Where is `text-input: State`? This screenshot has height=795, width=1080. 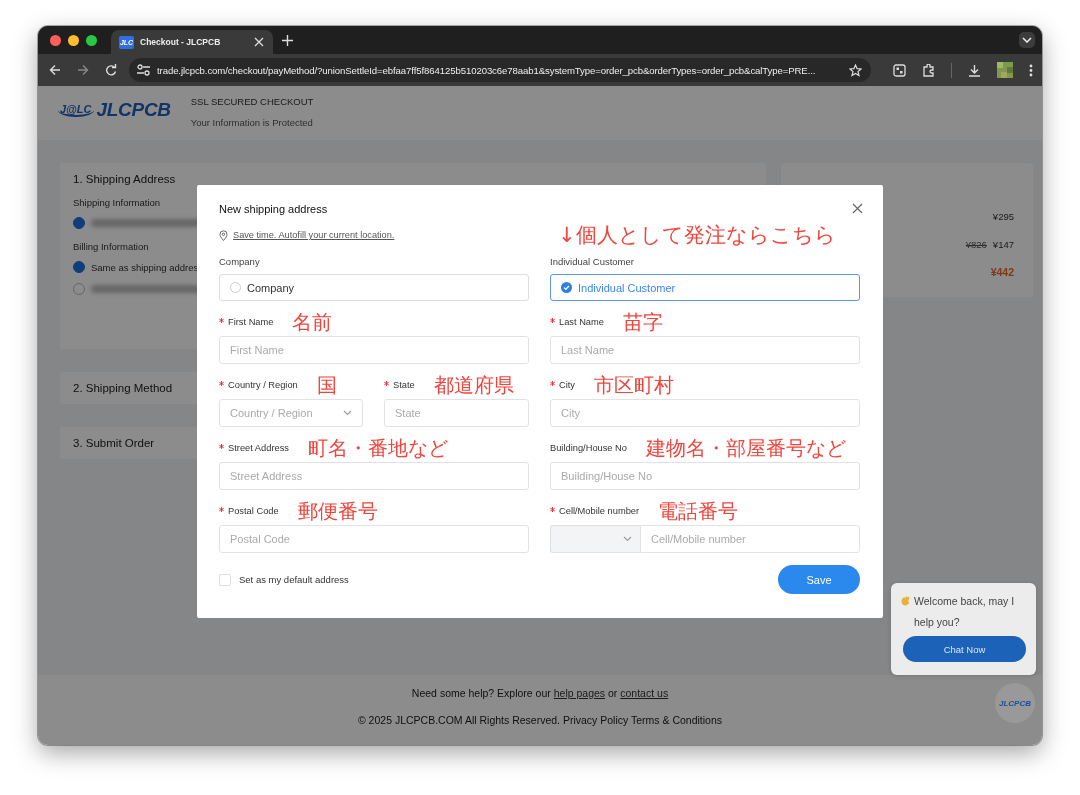
text-input: State is located at coordinates (456, 413).